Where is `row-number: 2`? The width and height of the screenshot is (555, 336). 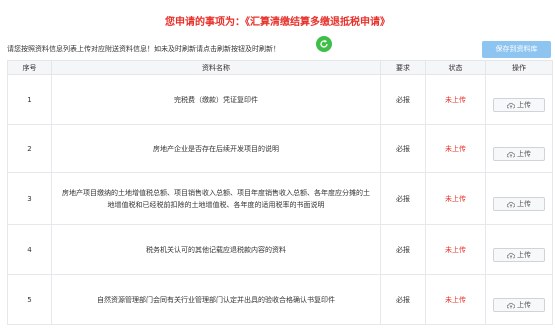 row-number: 2 is located at coordinates (29, 148).